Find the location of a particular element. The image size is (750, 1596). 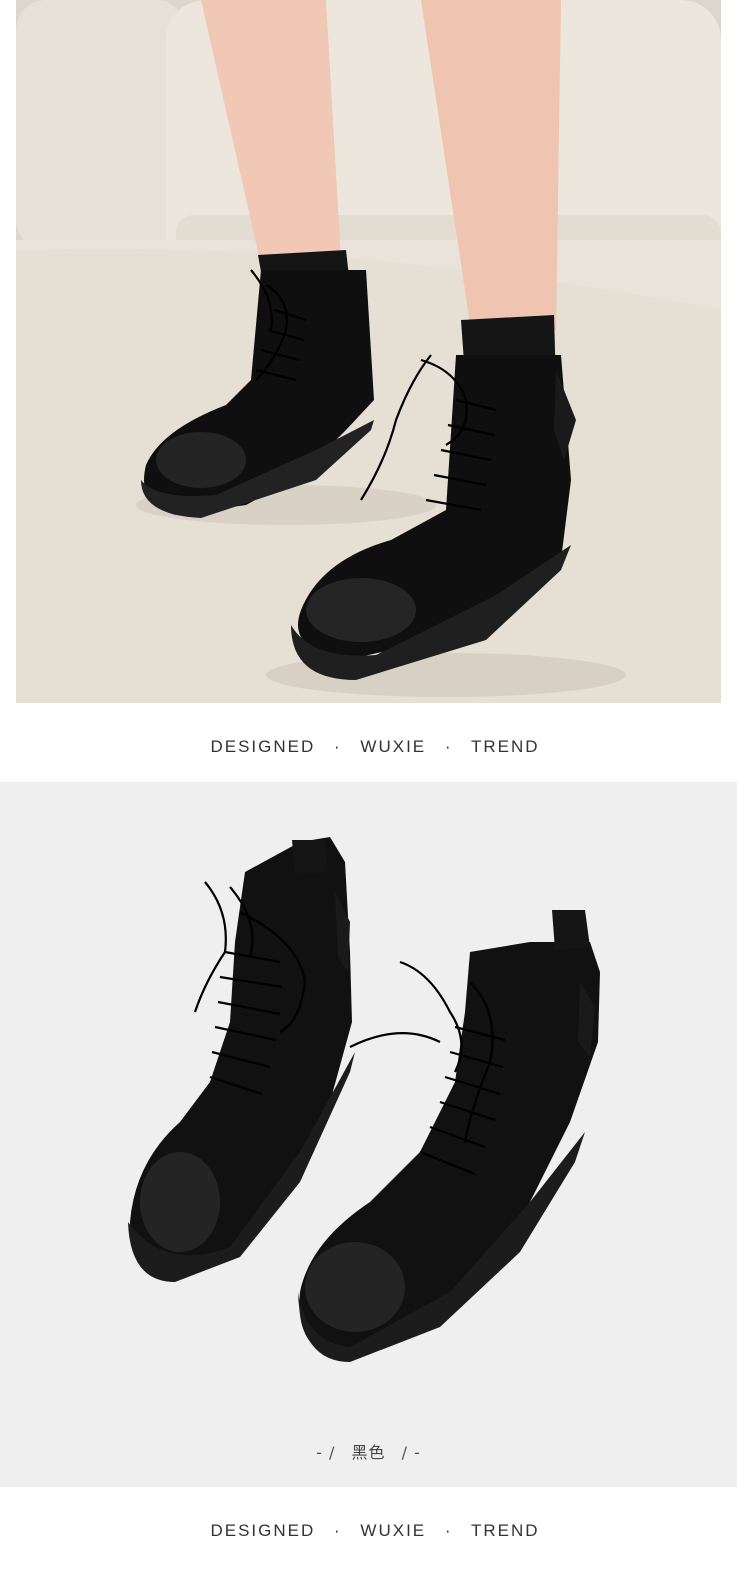

caption-top: DESIGNED · WUXIE · TREND is located at coordinates (375, 747).